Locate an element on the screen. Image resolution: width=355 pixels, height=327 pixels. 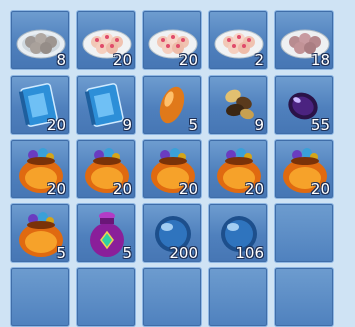
inventory-slot: 2 is located at coordinates (238, 40).